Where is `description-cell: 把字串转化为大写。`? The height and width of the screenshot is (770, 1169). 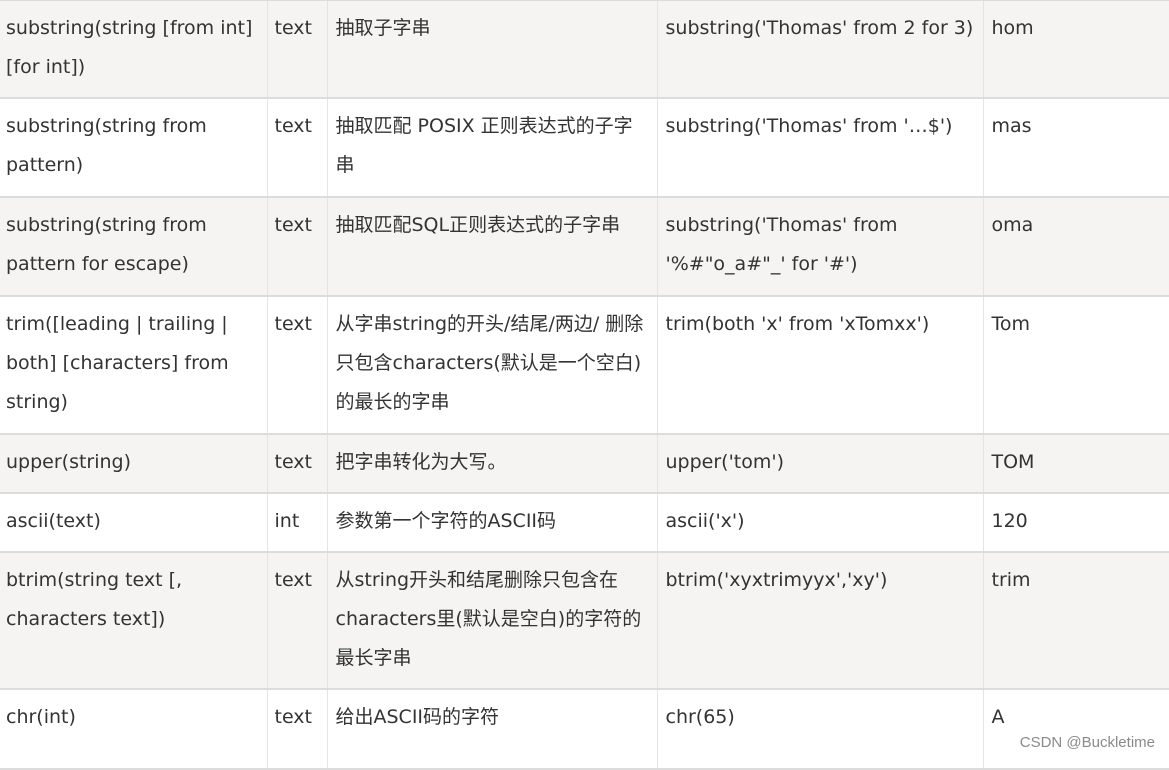 description-cell: 把字串转化为大写。 is located at coordinates (492, 463).